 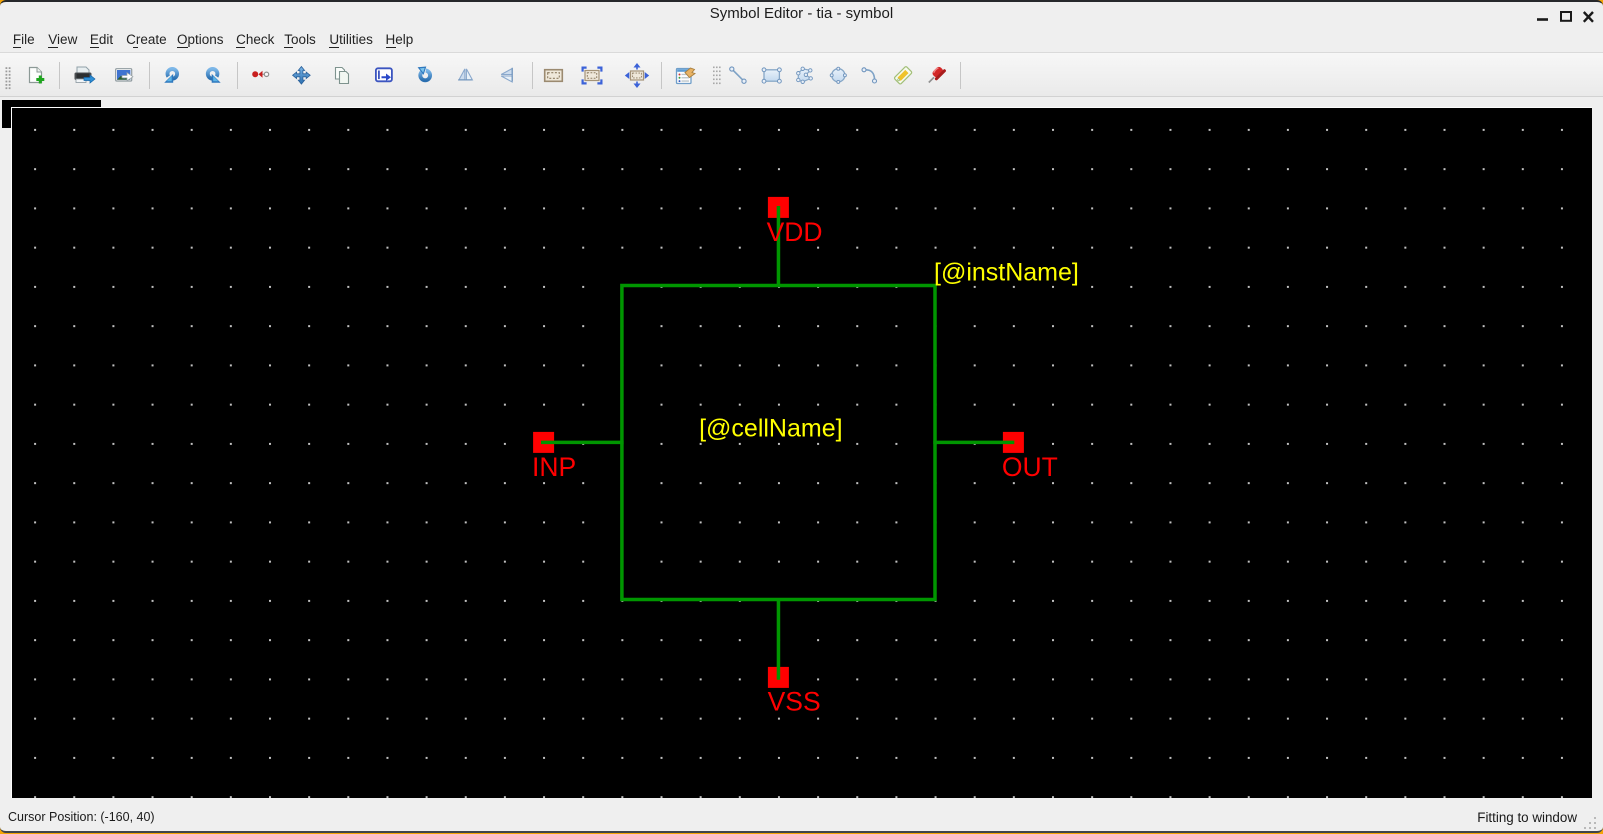 What do you see at coordinates (794, 701) in the screenshot?
I see `svg-text: VSS` at bounding box center [794, 701].